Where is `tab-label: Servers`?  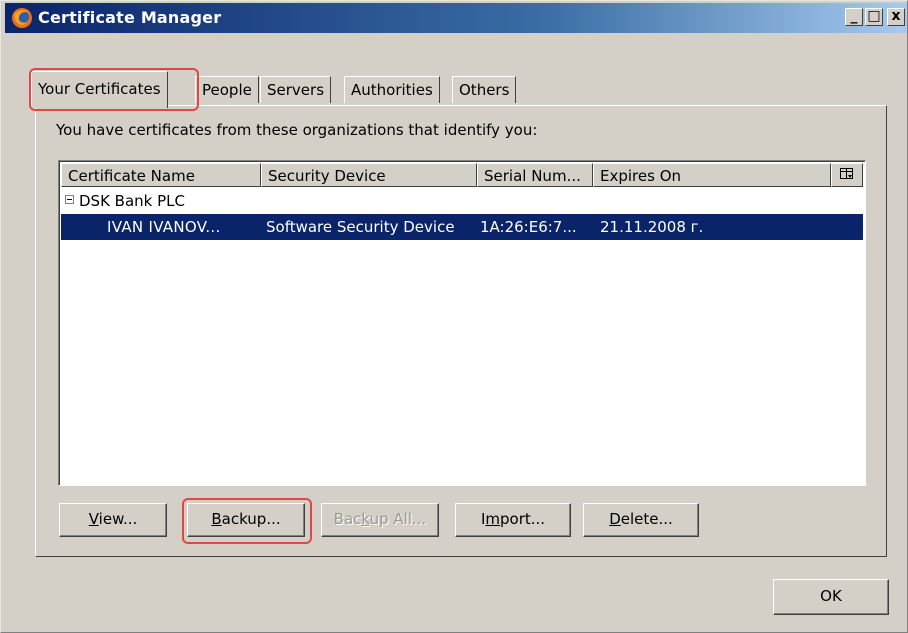 tab-label: Servers is located at coordinates (296, 90).